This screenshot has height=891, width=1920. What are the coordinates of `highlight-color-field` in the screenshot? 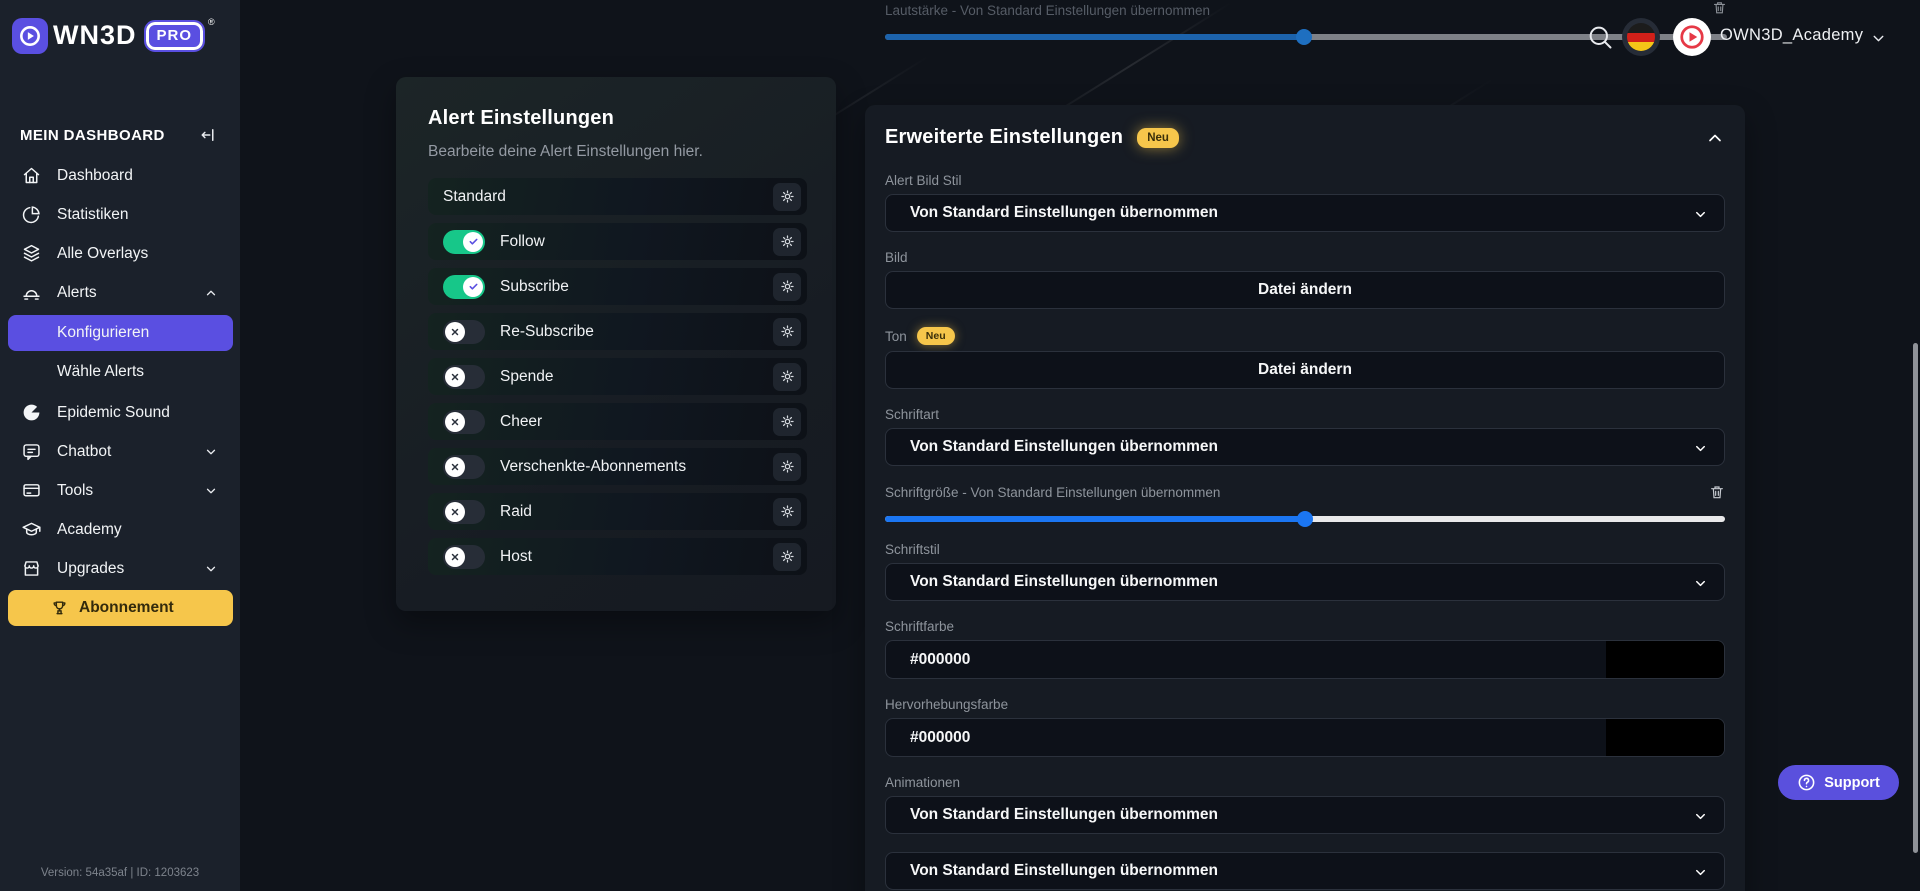 It's located at (1305, 737).